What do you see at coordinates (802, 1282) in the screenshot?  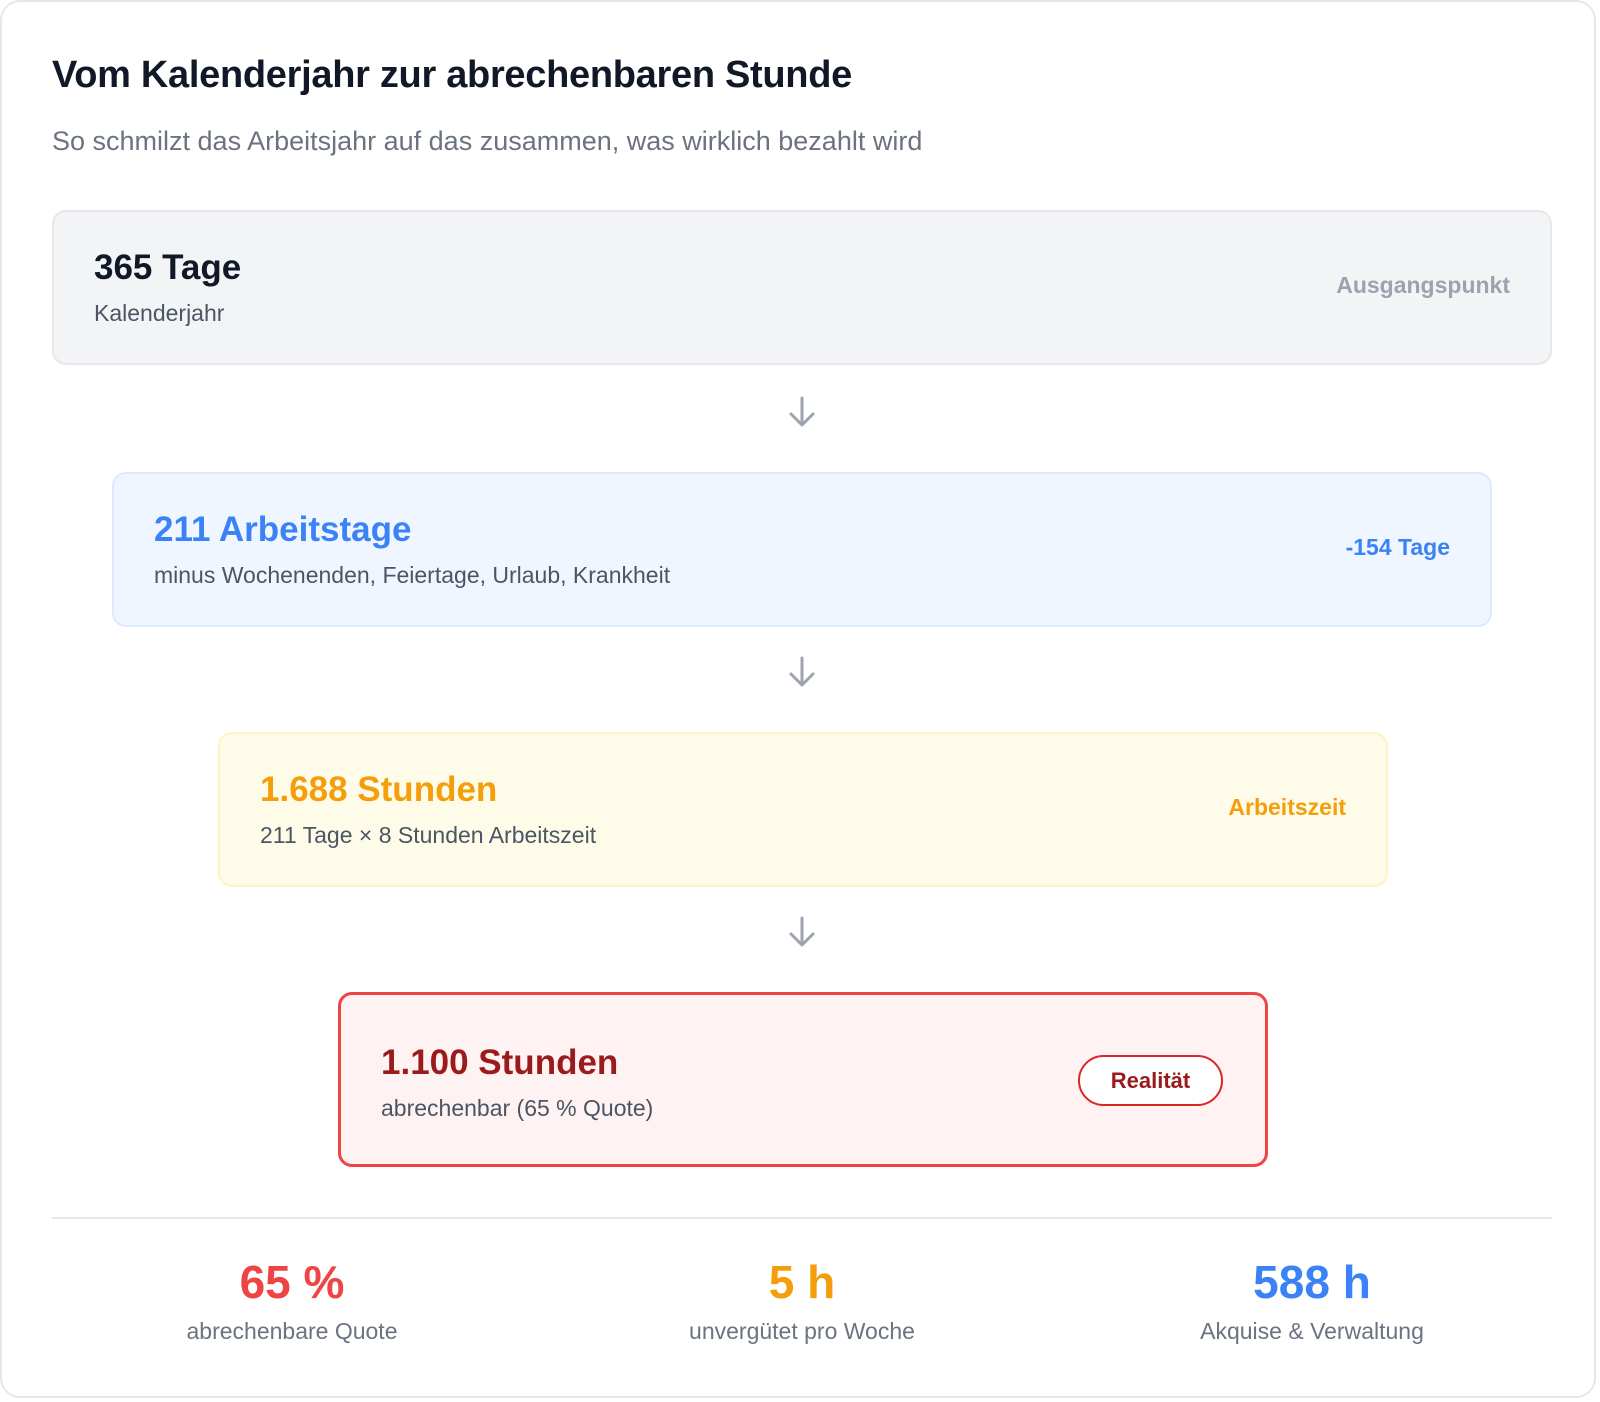 I see `stat-value: 5 h` at bounding box center [802, 1282].